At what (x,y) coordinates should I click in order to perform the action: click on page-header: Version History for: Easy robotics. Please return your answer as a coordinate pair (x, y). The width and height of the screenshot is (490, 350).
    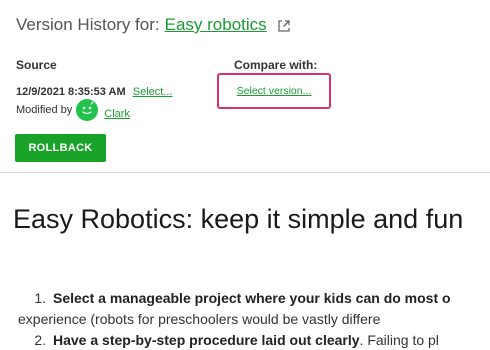
    Looking at the image, I should click on (153, 25).